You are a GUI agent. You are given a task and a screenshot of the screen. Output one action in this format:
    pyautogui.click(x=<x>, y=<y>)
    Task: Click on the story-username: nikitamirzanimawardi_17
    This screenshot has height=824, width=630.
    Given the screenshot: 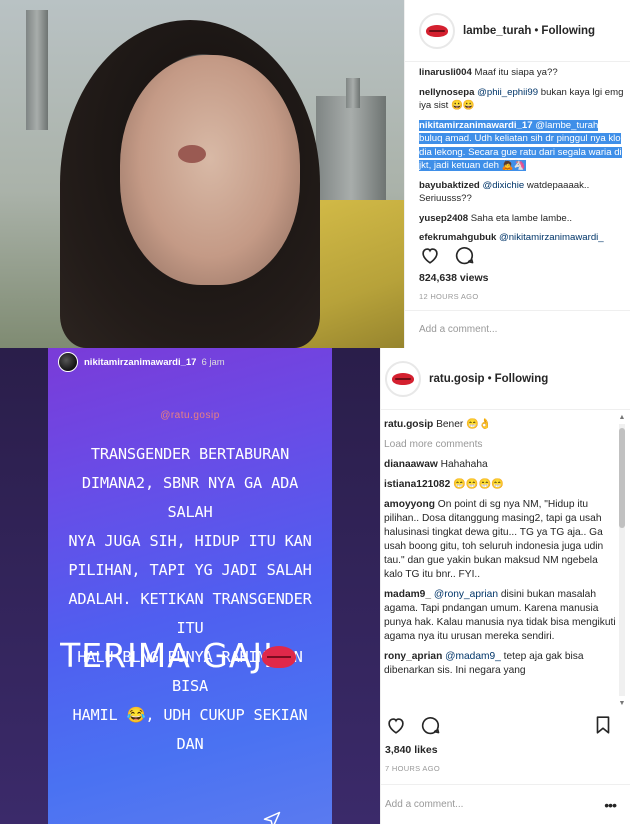 What is the action you would take?
    pyautogui.click(x=140, y=362)
    